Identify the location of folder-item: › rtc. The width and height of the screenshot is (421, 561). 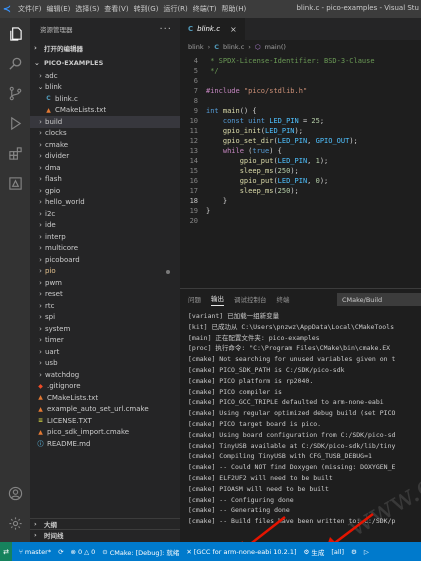
(105, 306).